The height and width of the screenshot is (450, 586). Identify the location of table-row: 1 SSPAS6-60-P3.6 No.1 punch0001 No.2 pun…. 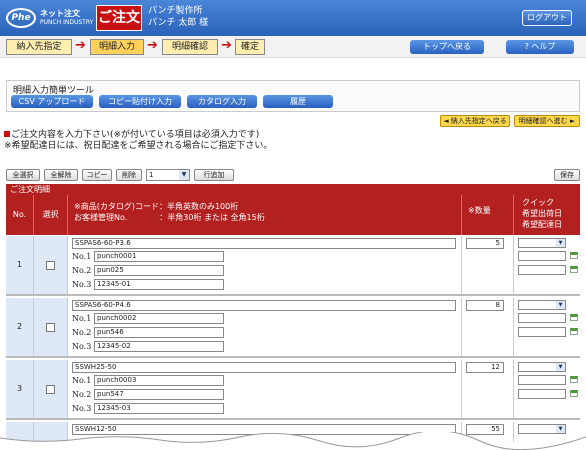
(293, 266).